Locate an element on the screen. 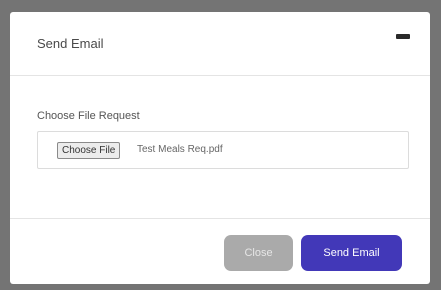 Image resolution: width=441 pixels, height=290 pixels. choose-file-button: Choose File is located at coordinates (89, 150).